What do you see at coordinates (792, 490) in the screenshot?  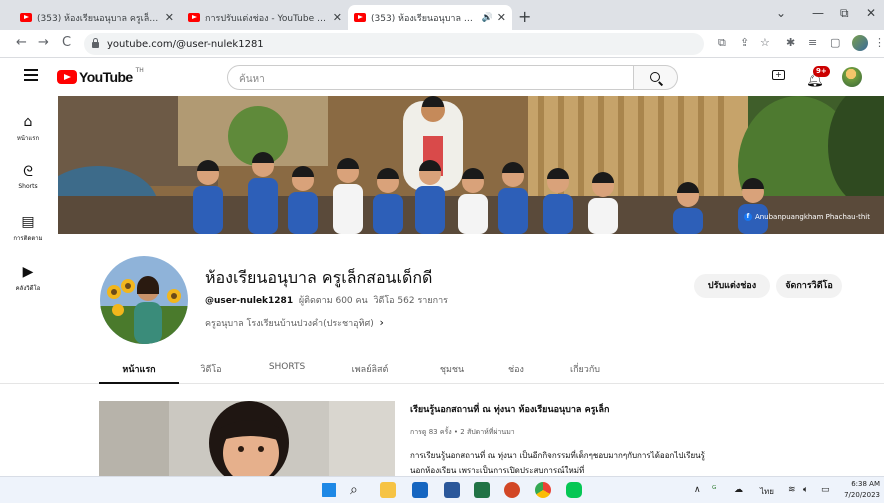 I see `wifi-icon: ≋` at bounding box center [792, 490].